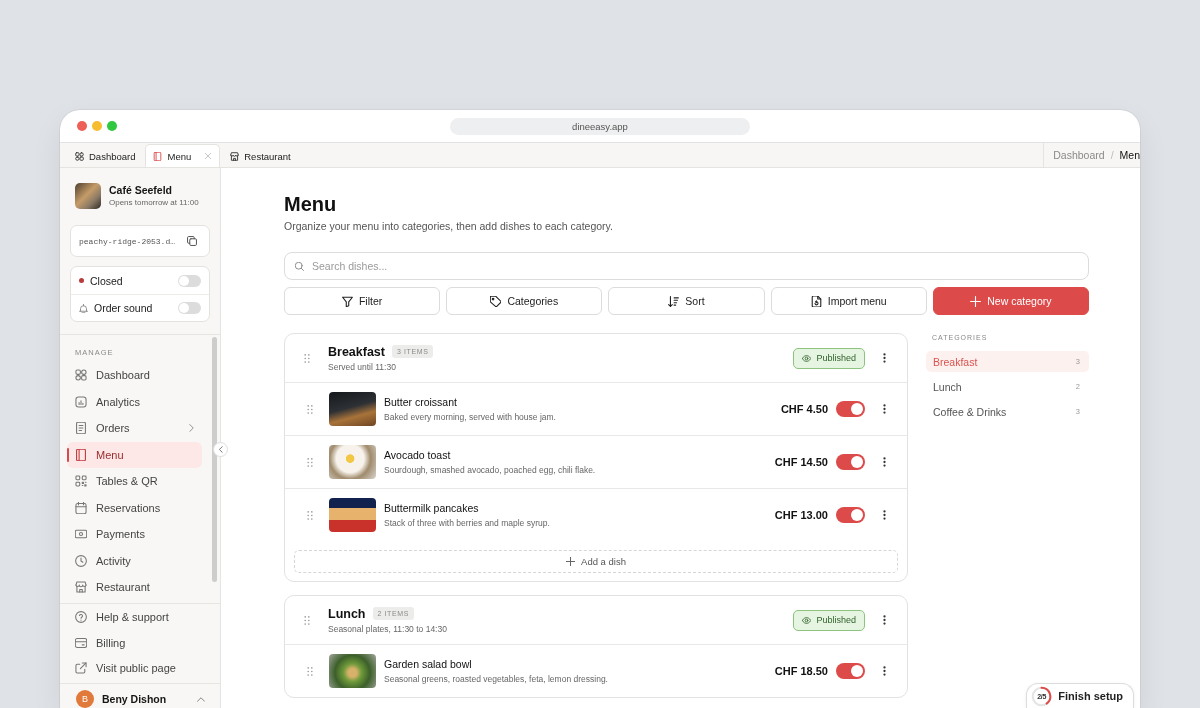 The height and width of the screenshot is (708, 1200). Describe the element at coordinates (134, 375) in the screenshot. I see `nav-item: Dashboard` at that location.